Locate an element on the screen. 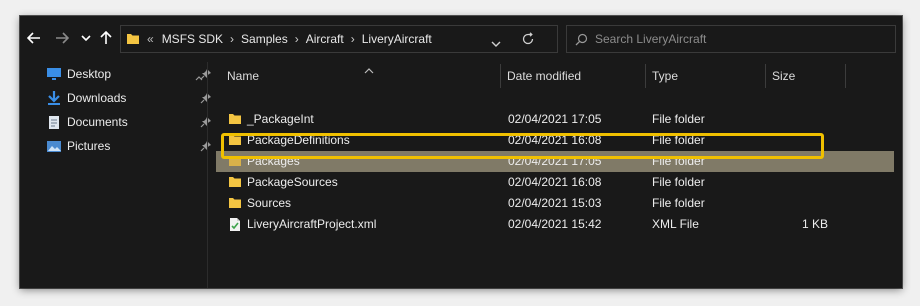 The image size is (920, 306). search-placeholder: Search LiveryAircraft is located at coordinates (651, 39).